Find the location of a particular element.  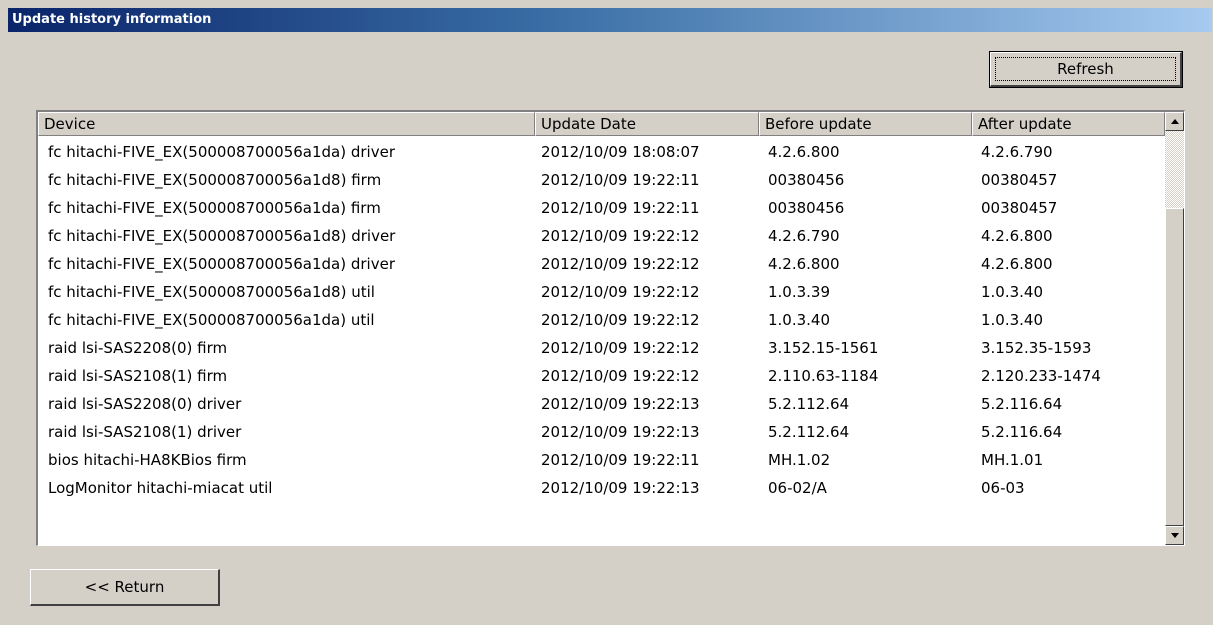

scroll-down-button is located at coordinates (1174, 535).